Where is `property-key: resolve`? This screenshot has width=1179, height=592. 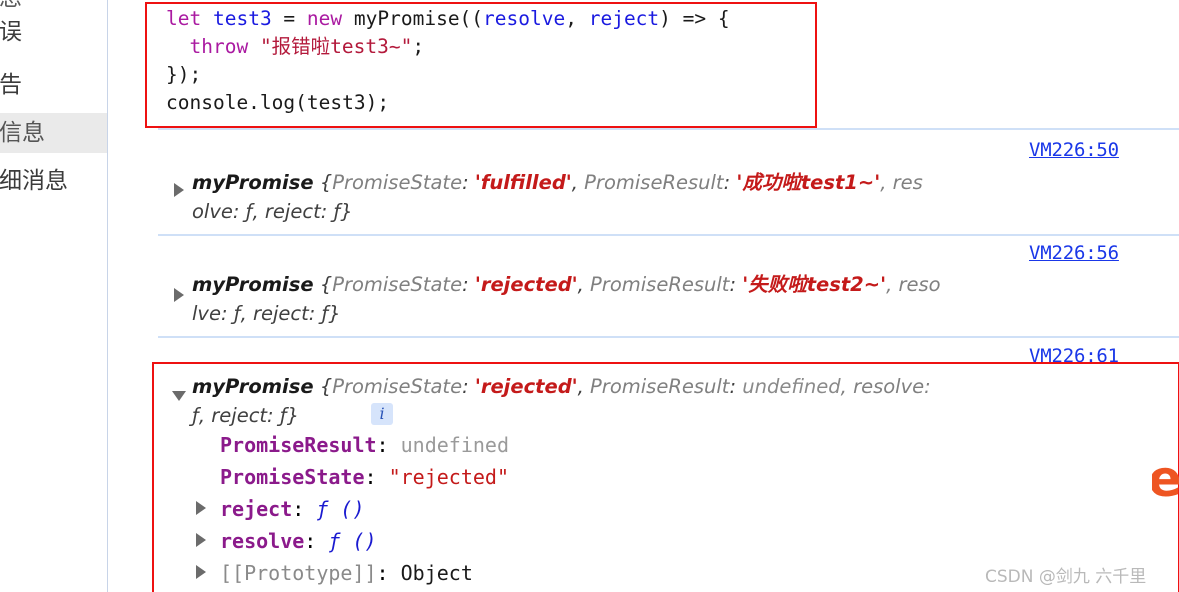
property-key: resolve is located at coordinates (262, 541).